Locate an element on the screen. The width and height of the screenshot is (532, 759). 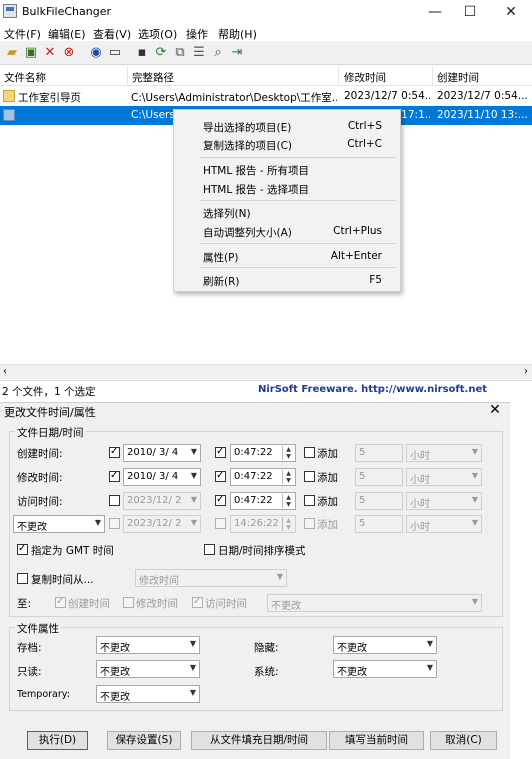
file-icon is located at coordinates (9, 115).